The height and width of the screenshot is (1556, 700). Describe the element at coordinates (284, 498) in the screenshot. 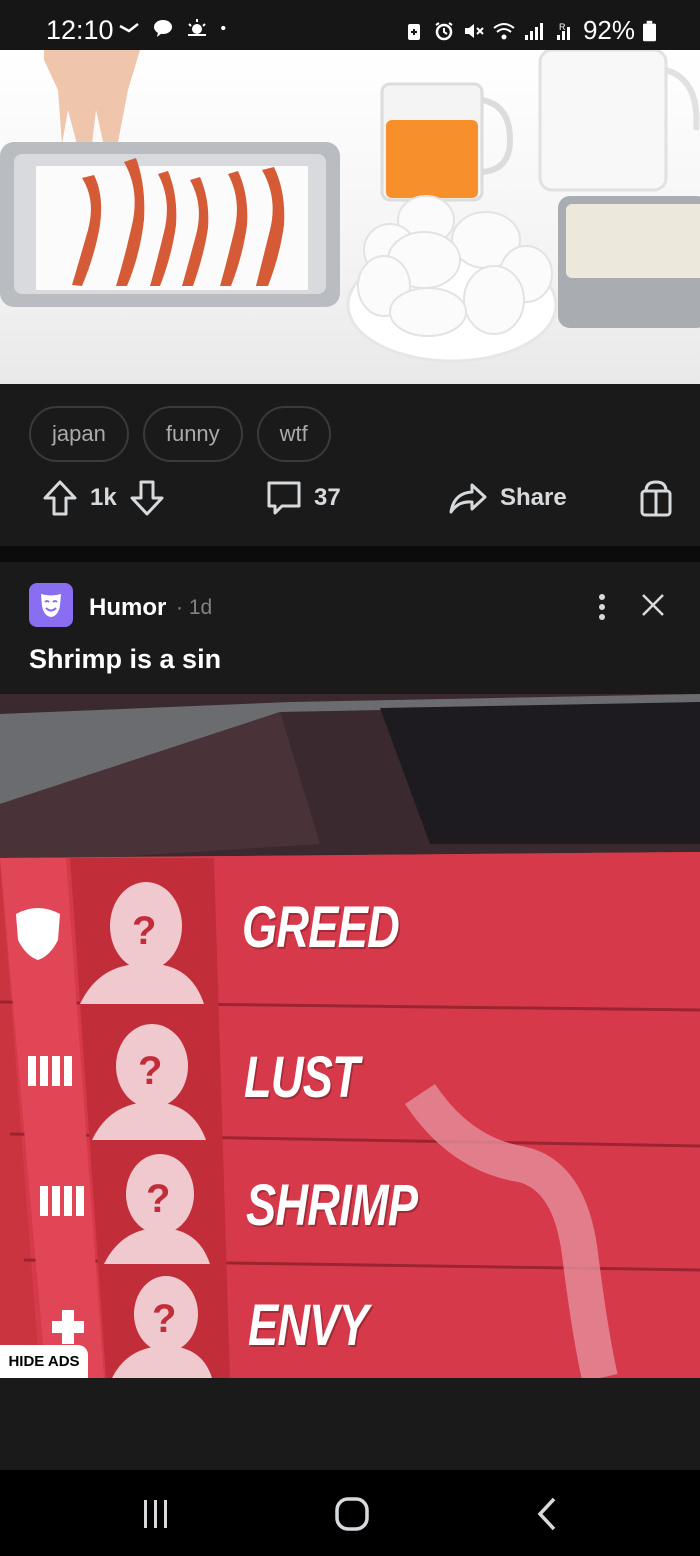

I see `comment-icon` at that location.